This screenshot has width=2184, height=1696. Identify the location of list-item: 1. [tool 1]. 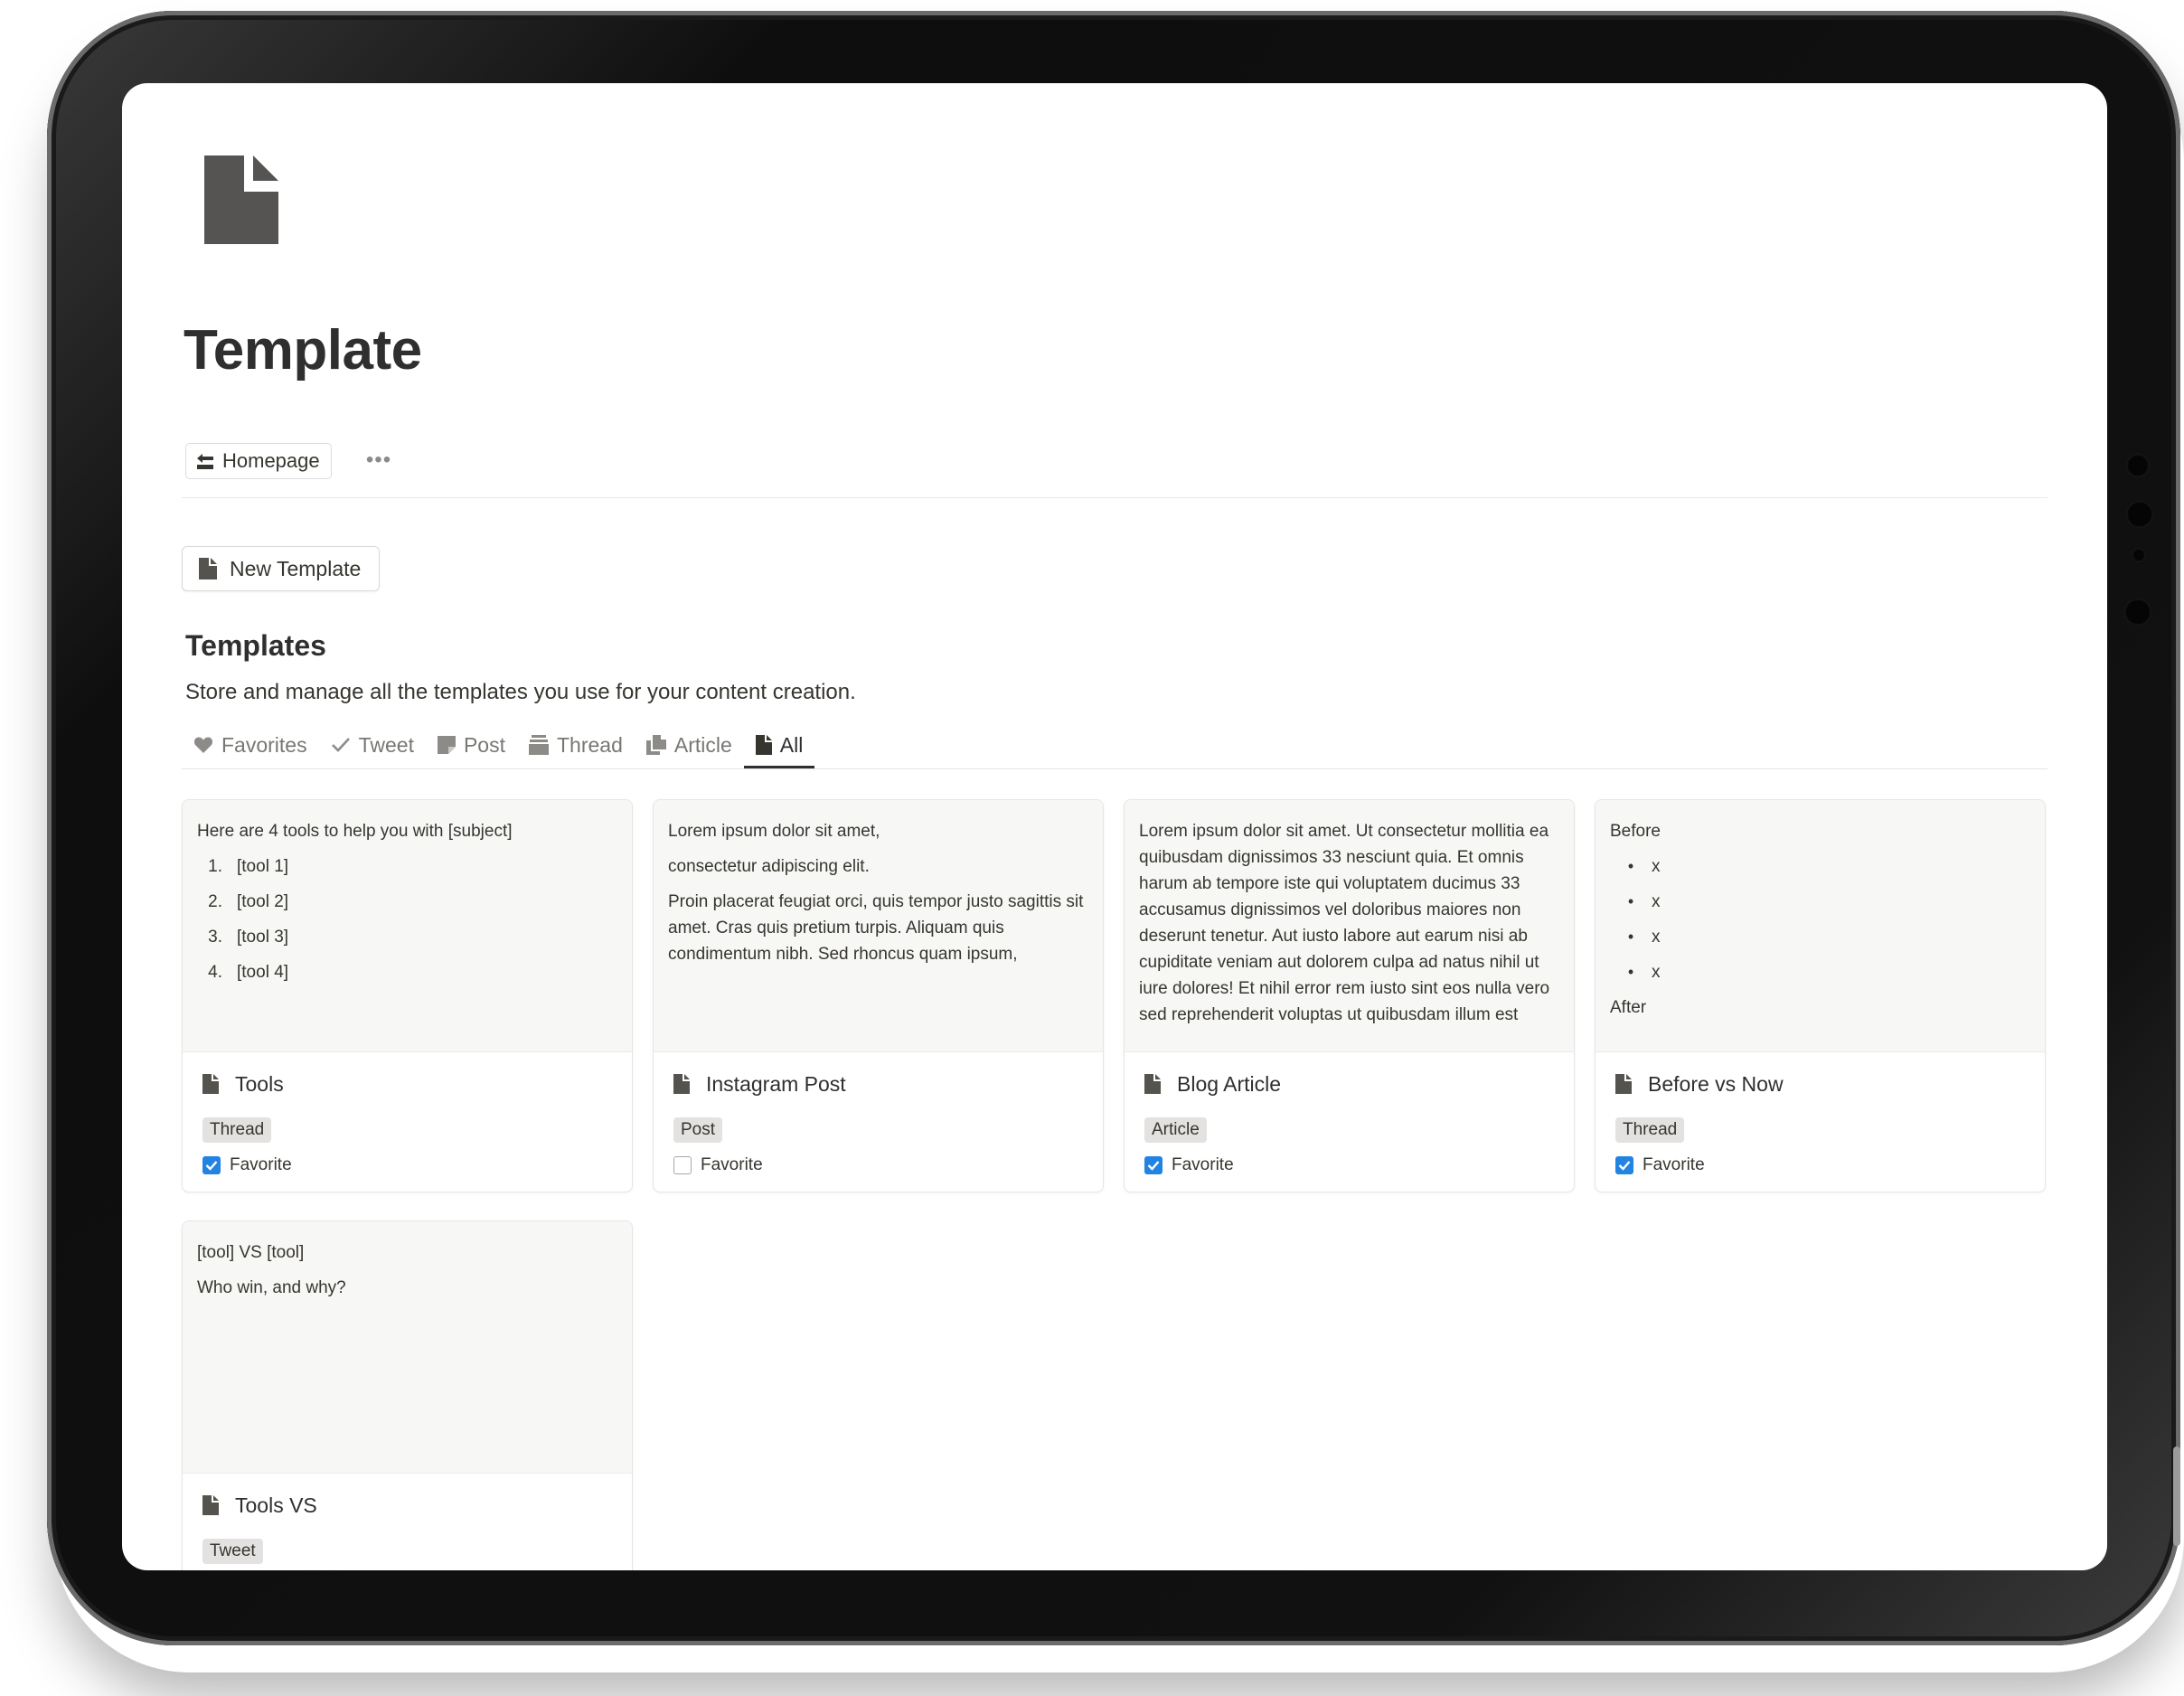
(248, 867).